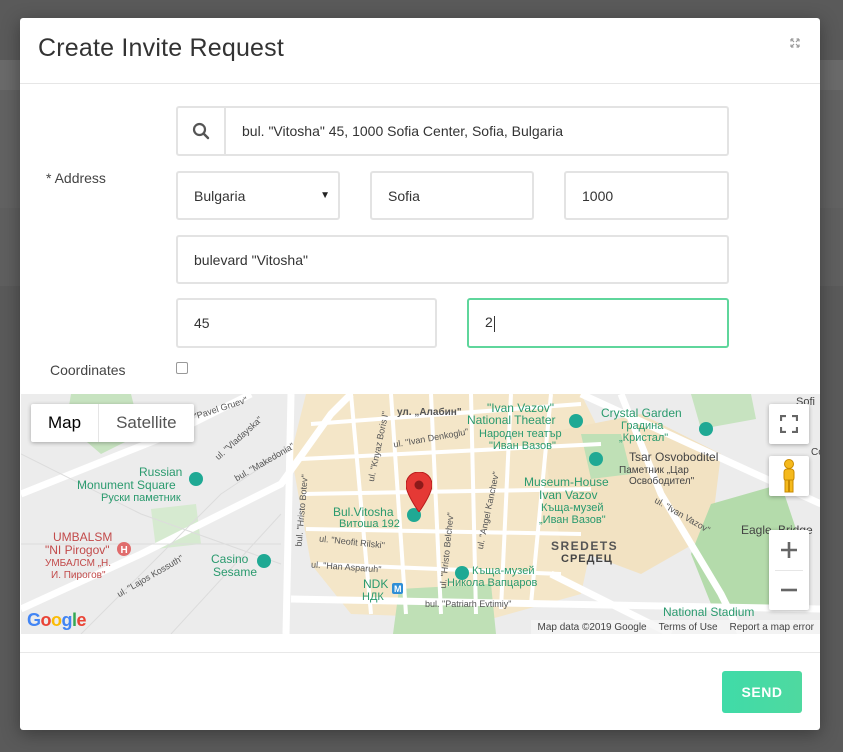  What do you see at coordinates (598, 195) in the screenshot?
I see `zip-value: 1000` at bounding box center [598, 195].